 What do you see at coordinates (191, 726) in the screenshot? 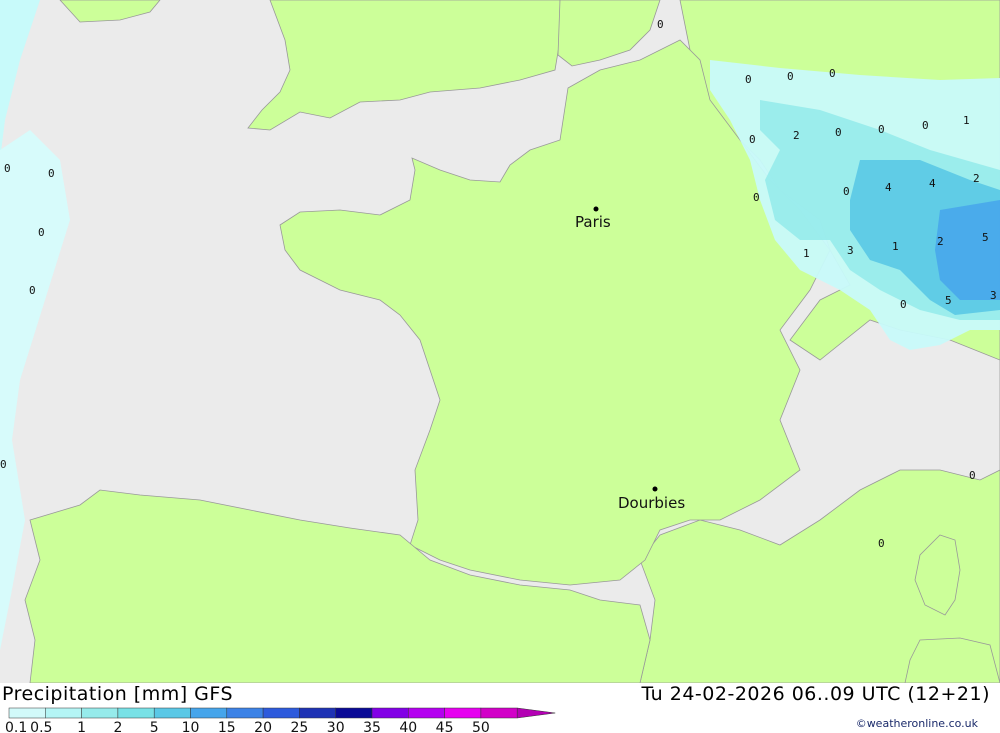
I see `legend-tick-label: 10` at bounding box center [191, 726].